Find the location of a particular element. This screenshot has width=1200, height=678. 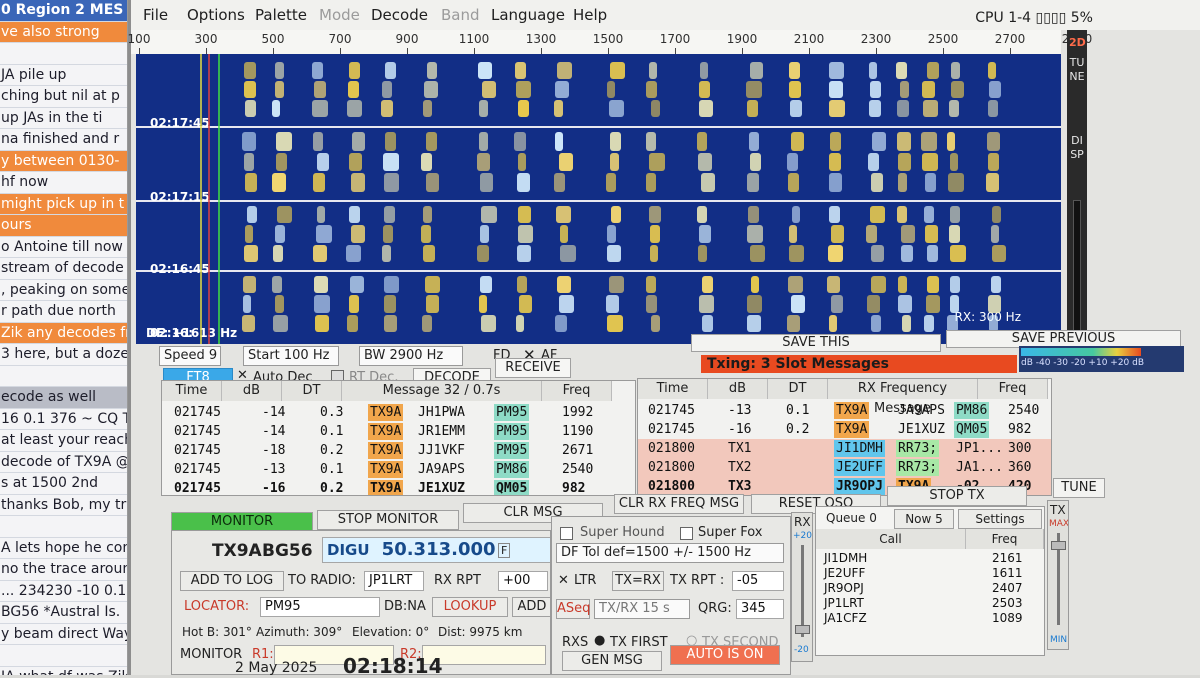

disp-label: DISP is located at coordinates (1077, 148).